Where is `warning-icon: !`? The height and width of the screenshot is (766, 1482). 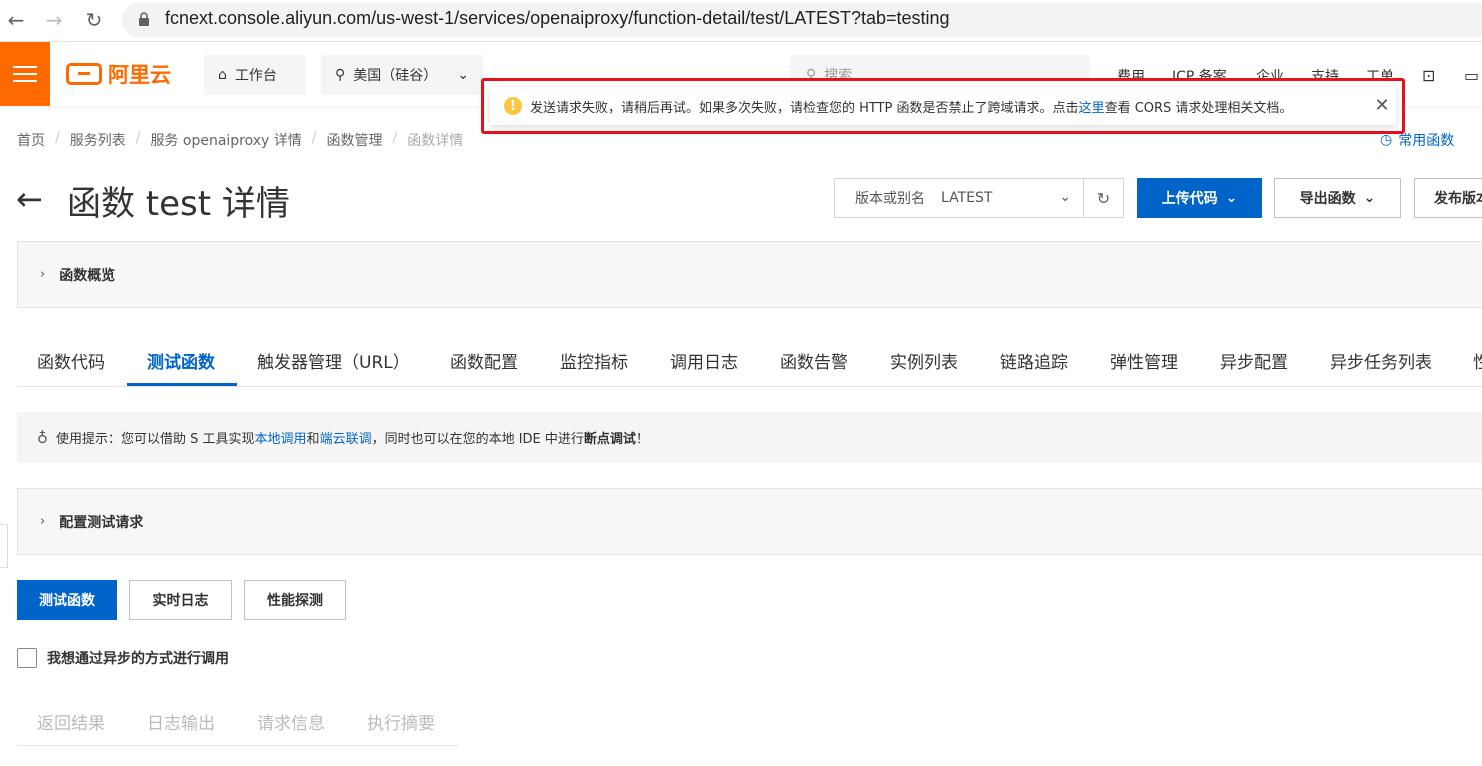
warning-icon: ! is located at coordinates (513, 106).